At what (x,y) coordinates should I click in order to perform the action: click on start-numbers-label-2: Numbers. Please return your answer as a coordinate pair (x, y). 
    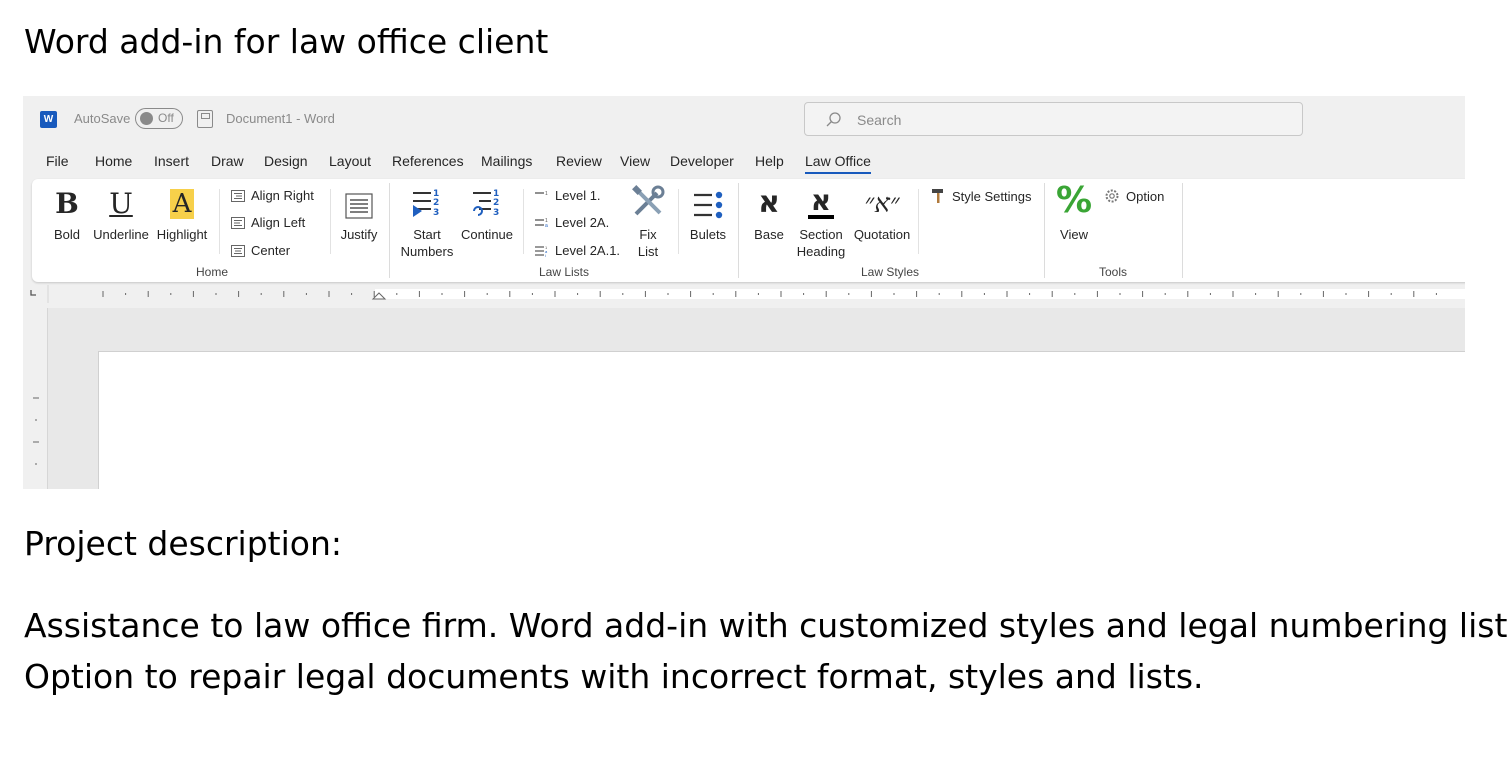
    Looking at the image, I should click on (427, 251).